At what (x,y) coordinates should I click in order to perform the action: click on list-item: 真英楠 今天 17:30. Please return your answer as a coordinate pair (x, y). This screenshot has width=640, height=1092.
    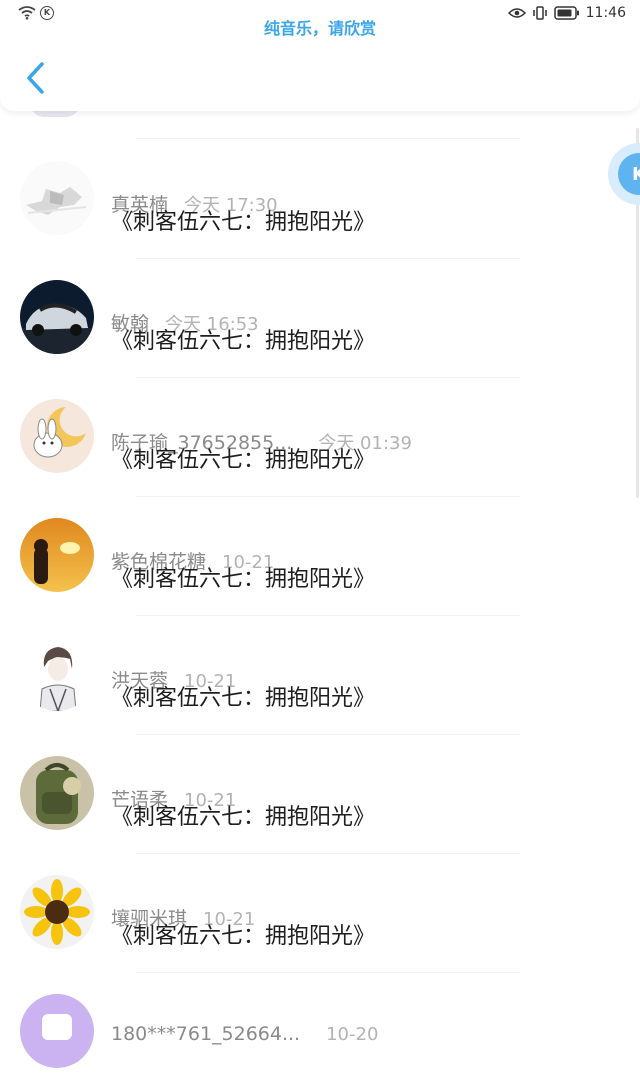
    Looking at the image, I should click on (320, 199).